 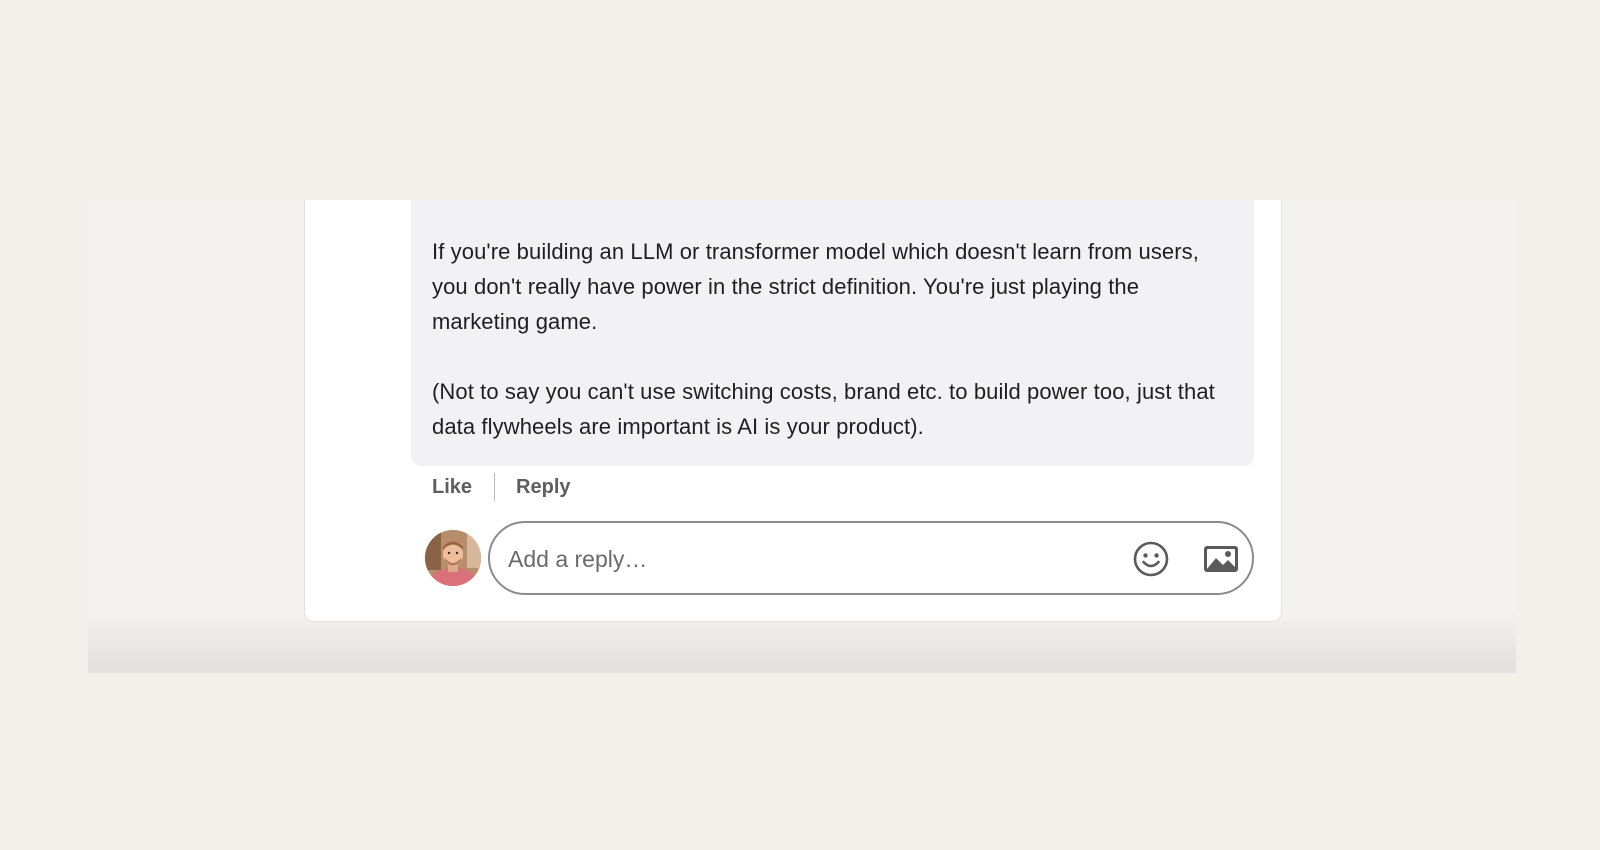 I want to click on emoji-icon, so click(x=1151, y=559).